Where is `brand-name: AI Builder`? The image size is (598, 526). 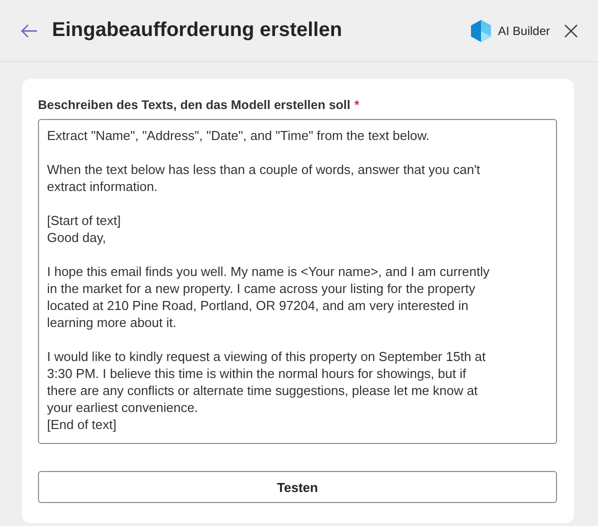 brand-name: AI Builder is located at coordinates (524, 31).